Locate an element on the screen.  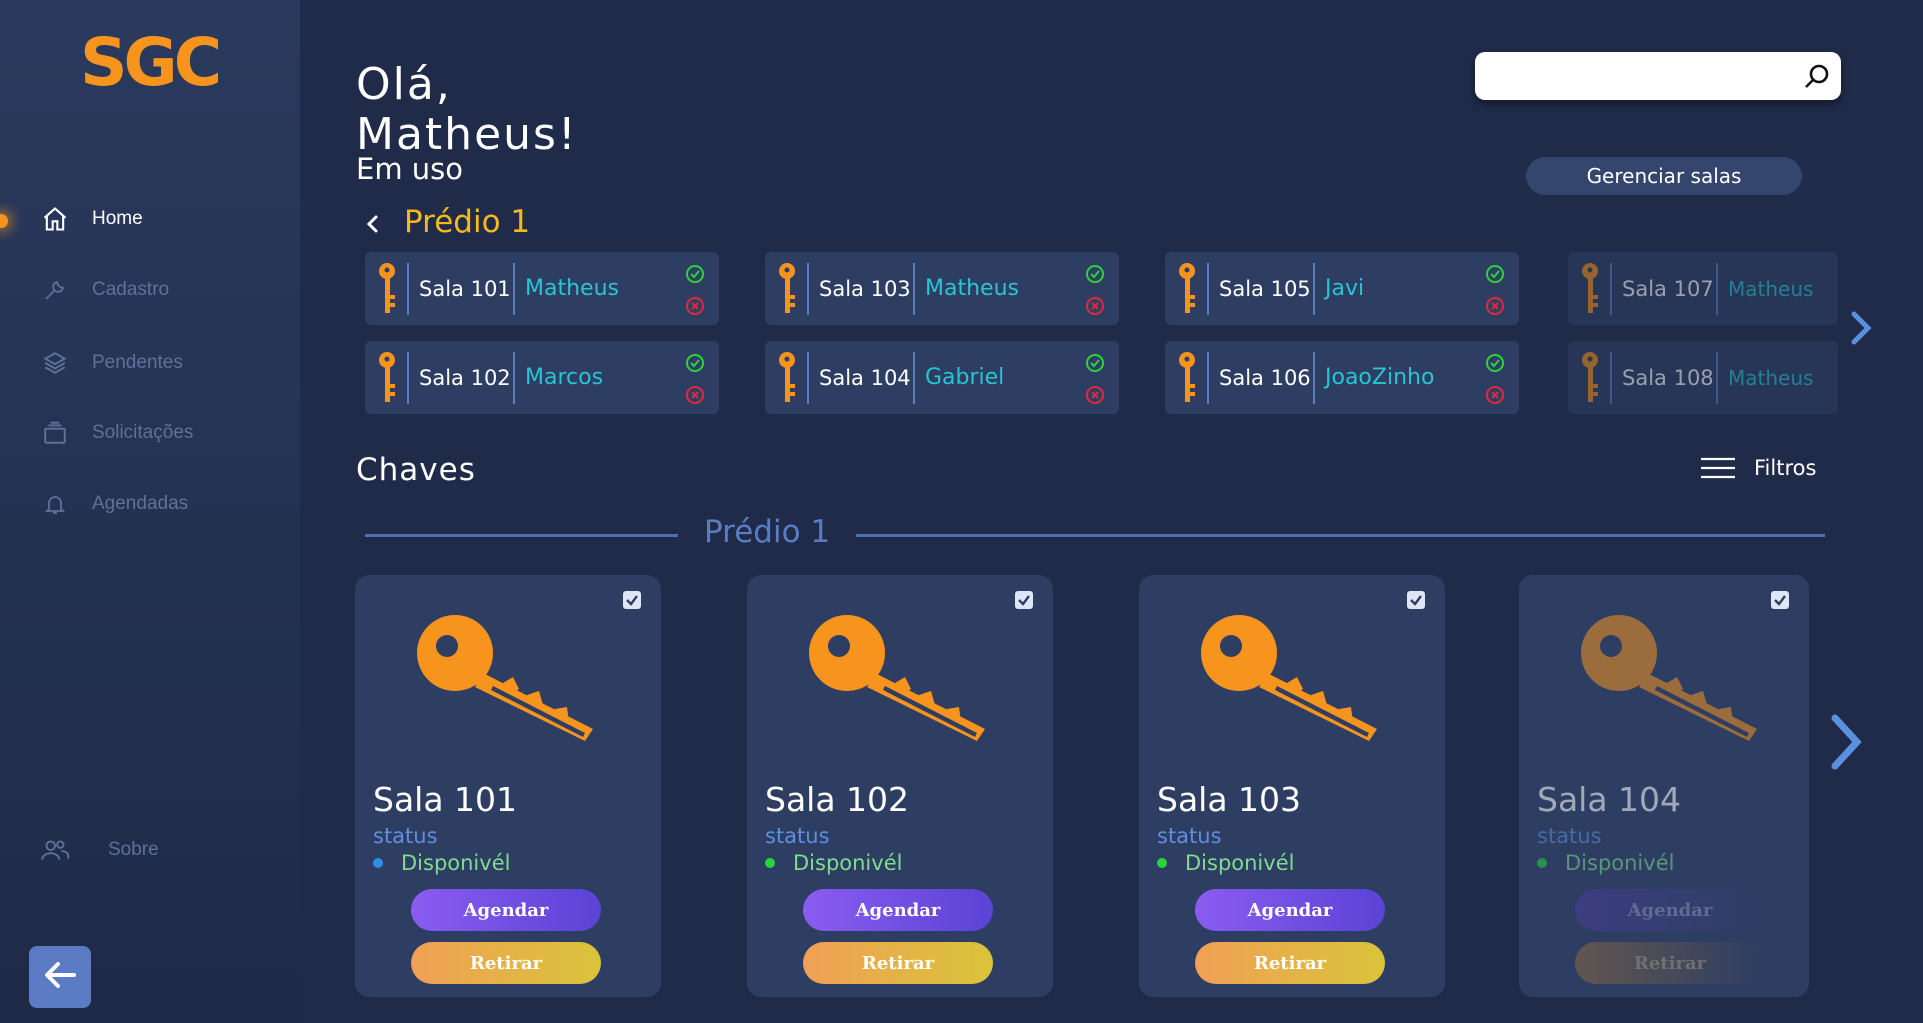
sidebar-item-solicitacoes: Solicitações is located at coordinates (116, 433).